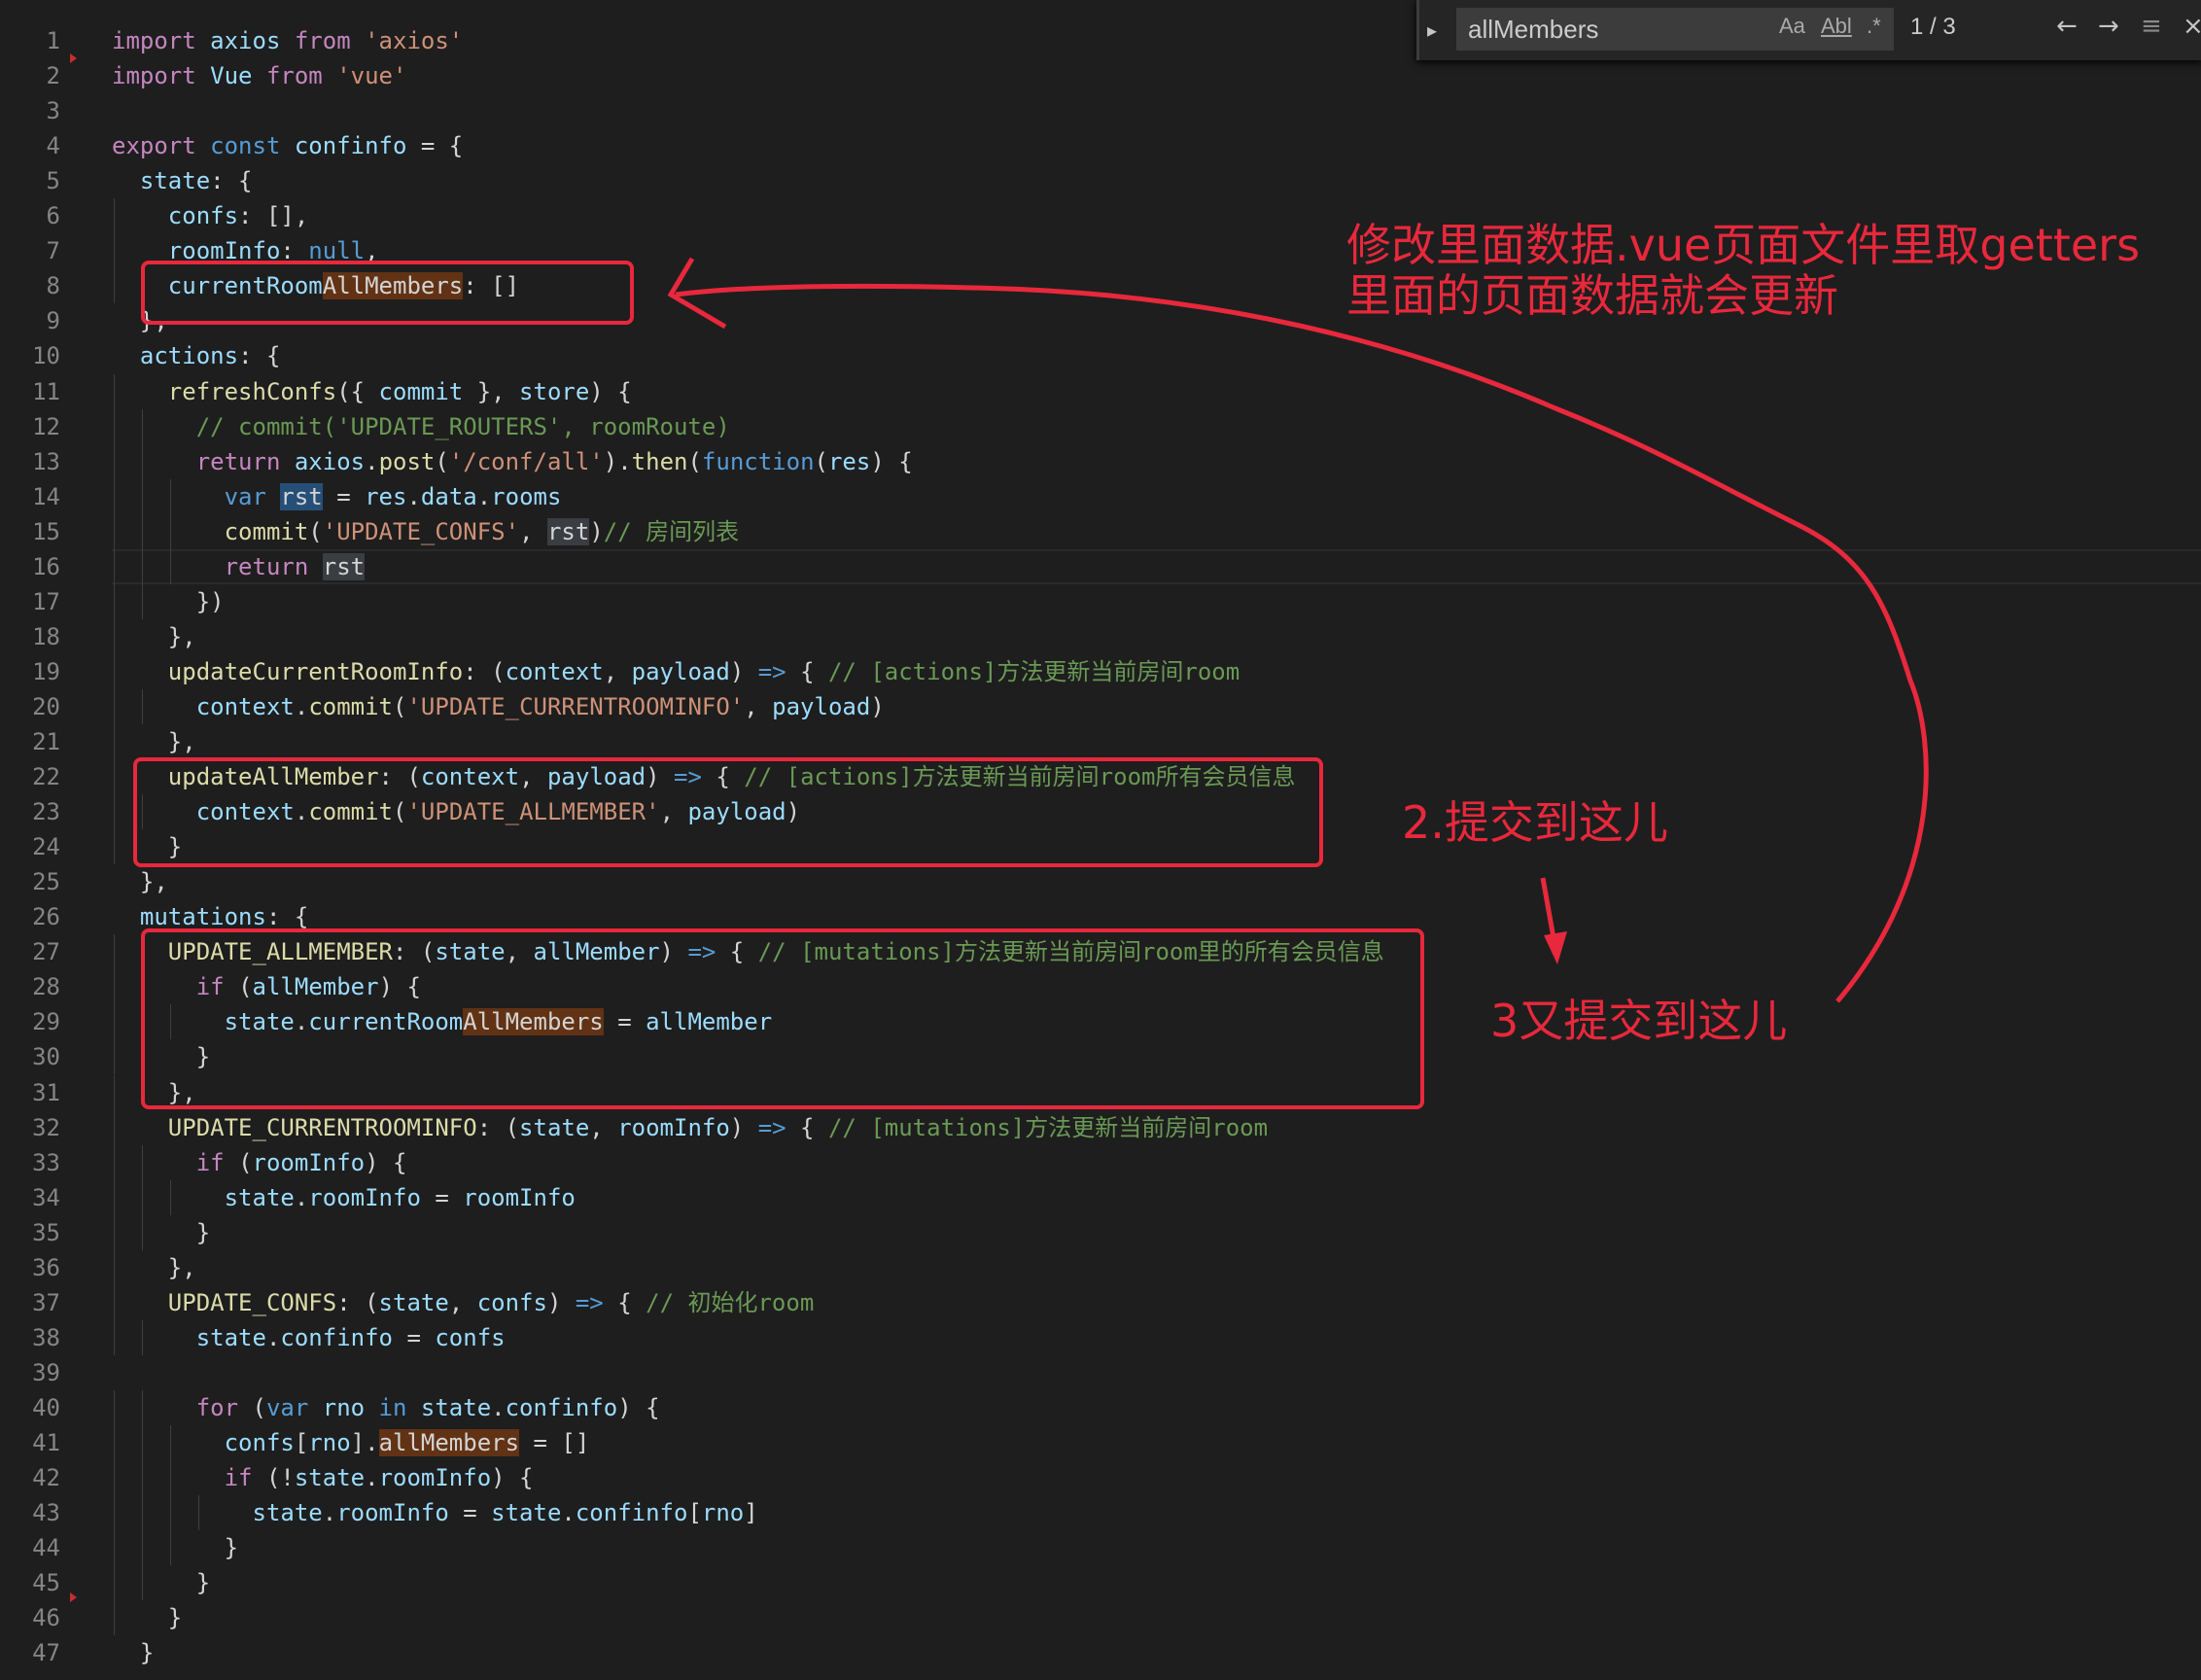 The height and width of the screenshot is (1680, 2201). Describe the element at coordinates (1555, 947) in the screenshot. I see `annotation-down-arrowhead` at that location.